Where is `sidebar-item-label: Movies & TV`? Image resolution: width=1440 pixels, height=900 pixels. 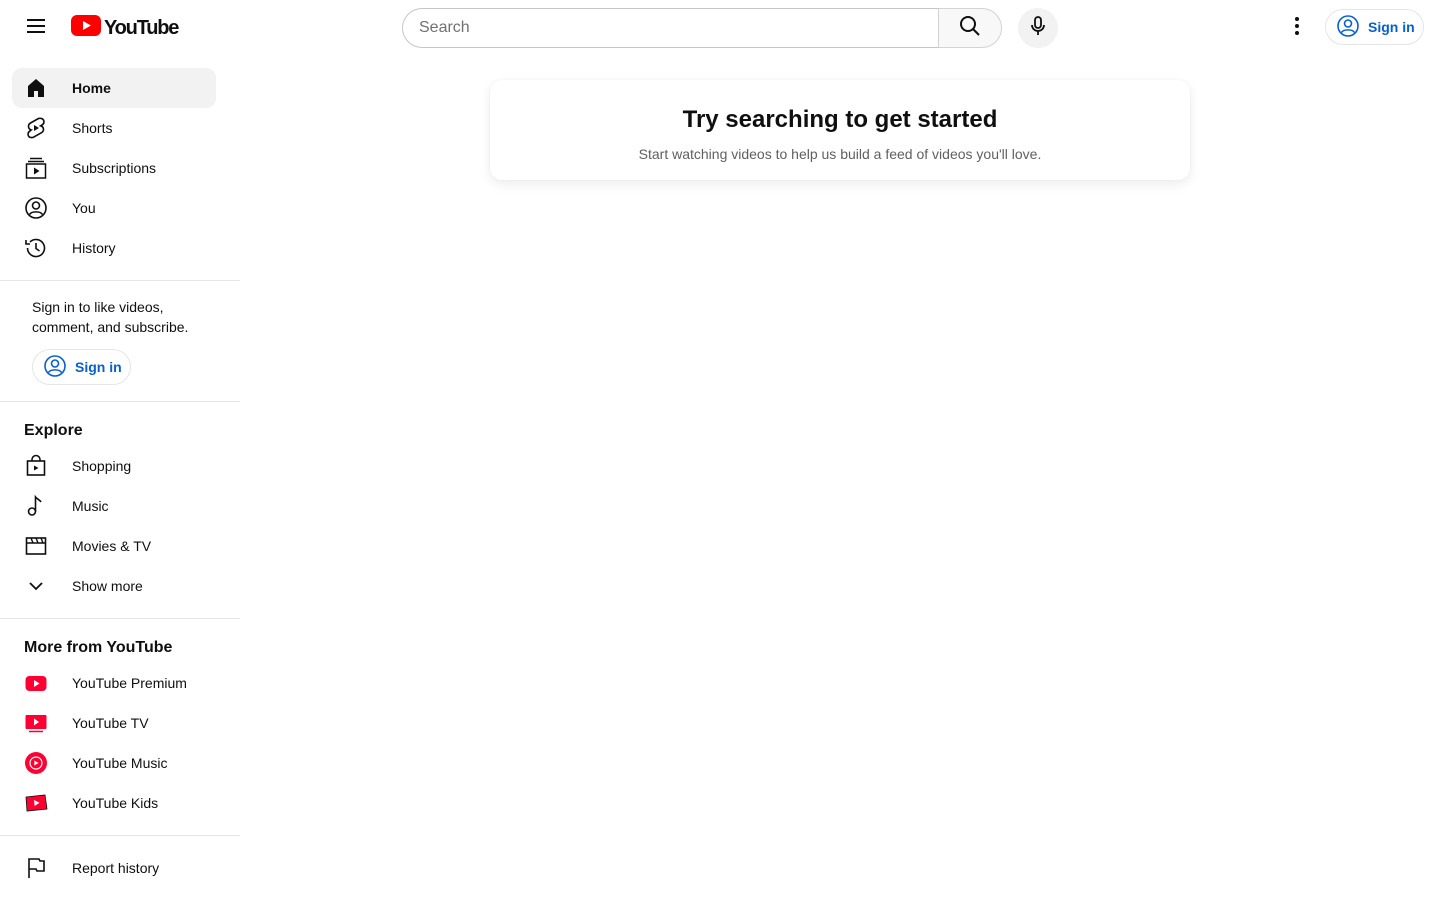 sidebar-item-label: Movies & TV is located at coordinates (112, 546).